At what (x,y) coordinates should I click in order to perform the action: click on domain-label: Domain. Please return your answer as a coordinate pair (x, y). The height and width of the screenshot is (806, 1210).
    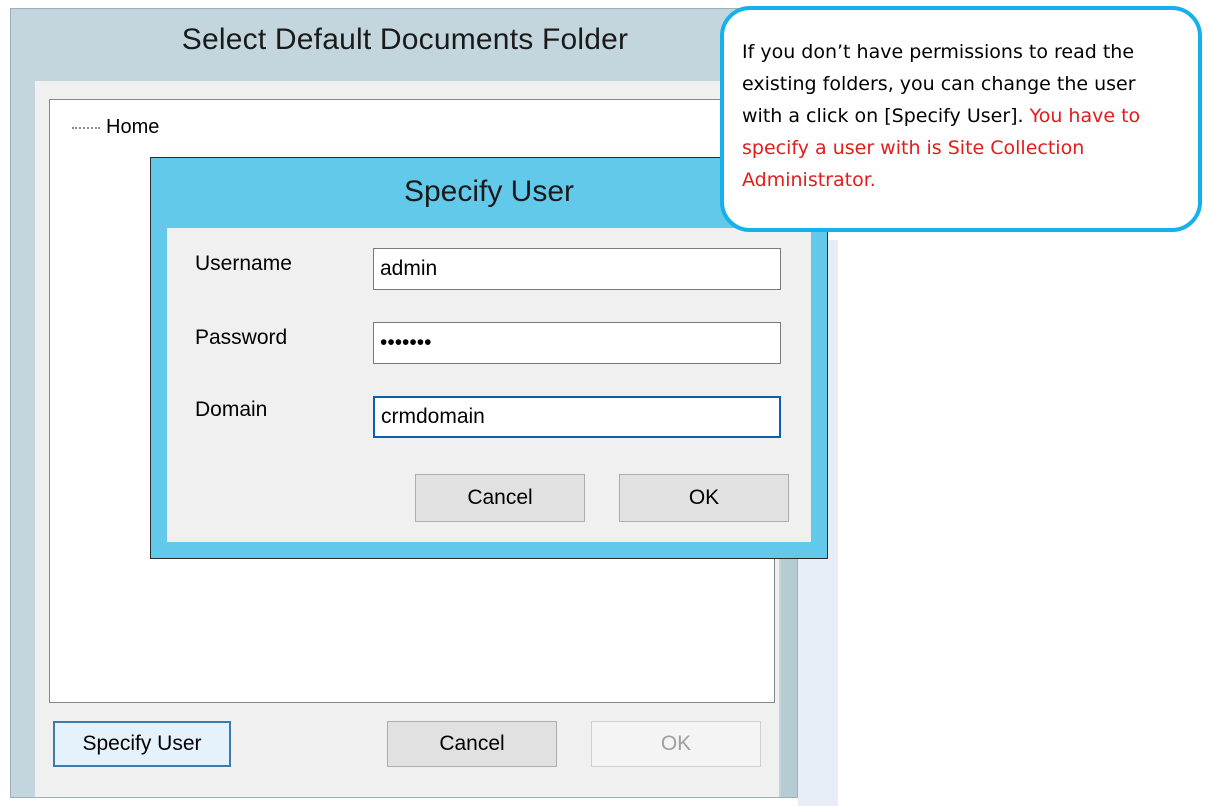
    Looking at the image, I should click on (231, 409).